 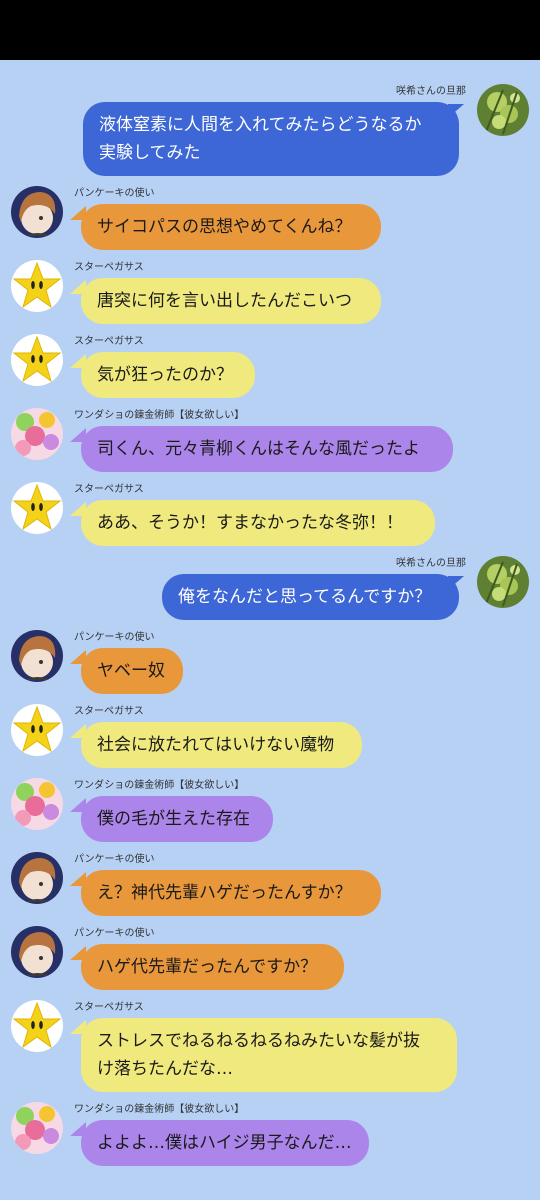 I want to click on message-bubble: 俺をなんだと思ってるんですか？, so click(x=310, y=597).